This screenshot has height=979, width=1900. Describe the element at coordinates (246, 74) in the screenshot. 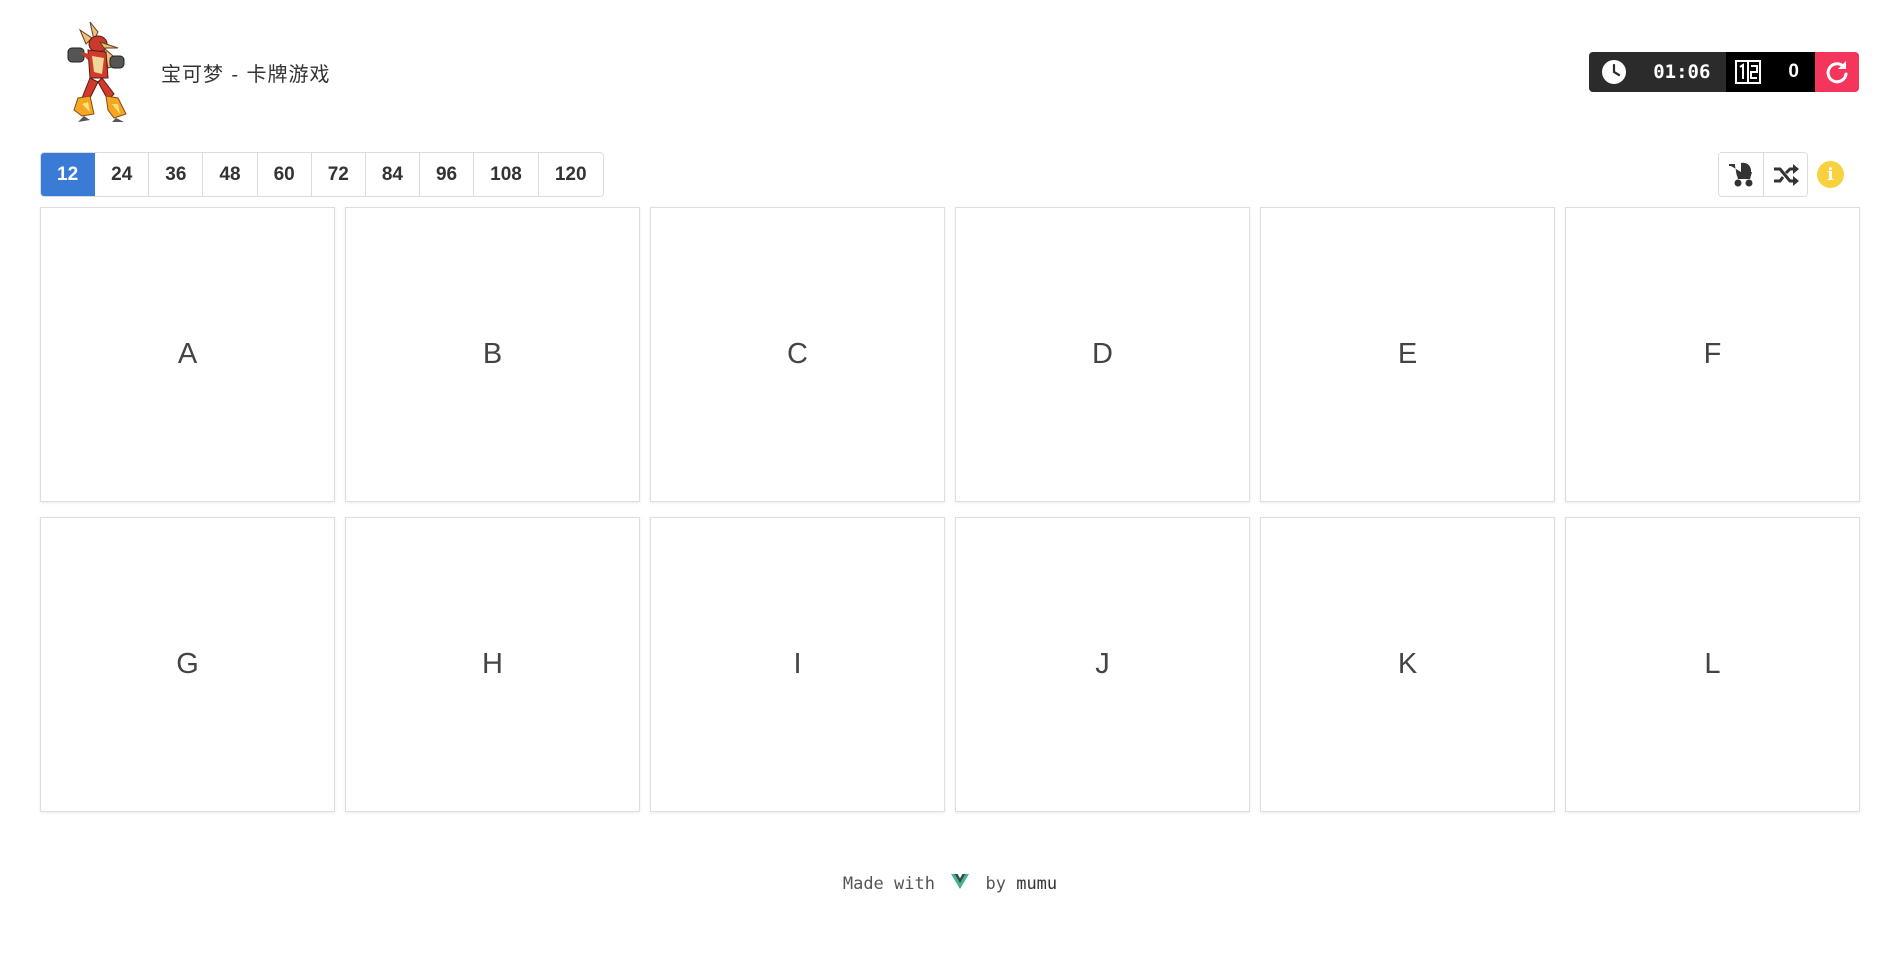

I see `app-title: 宝可梦 - 卡牌游戏` at that location.